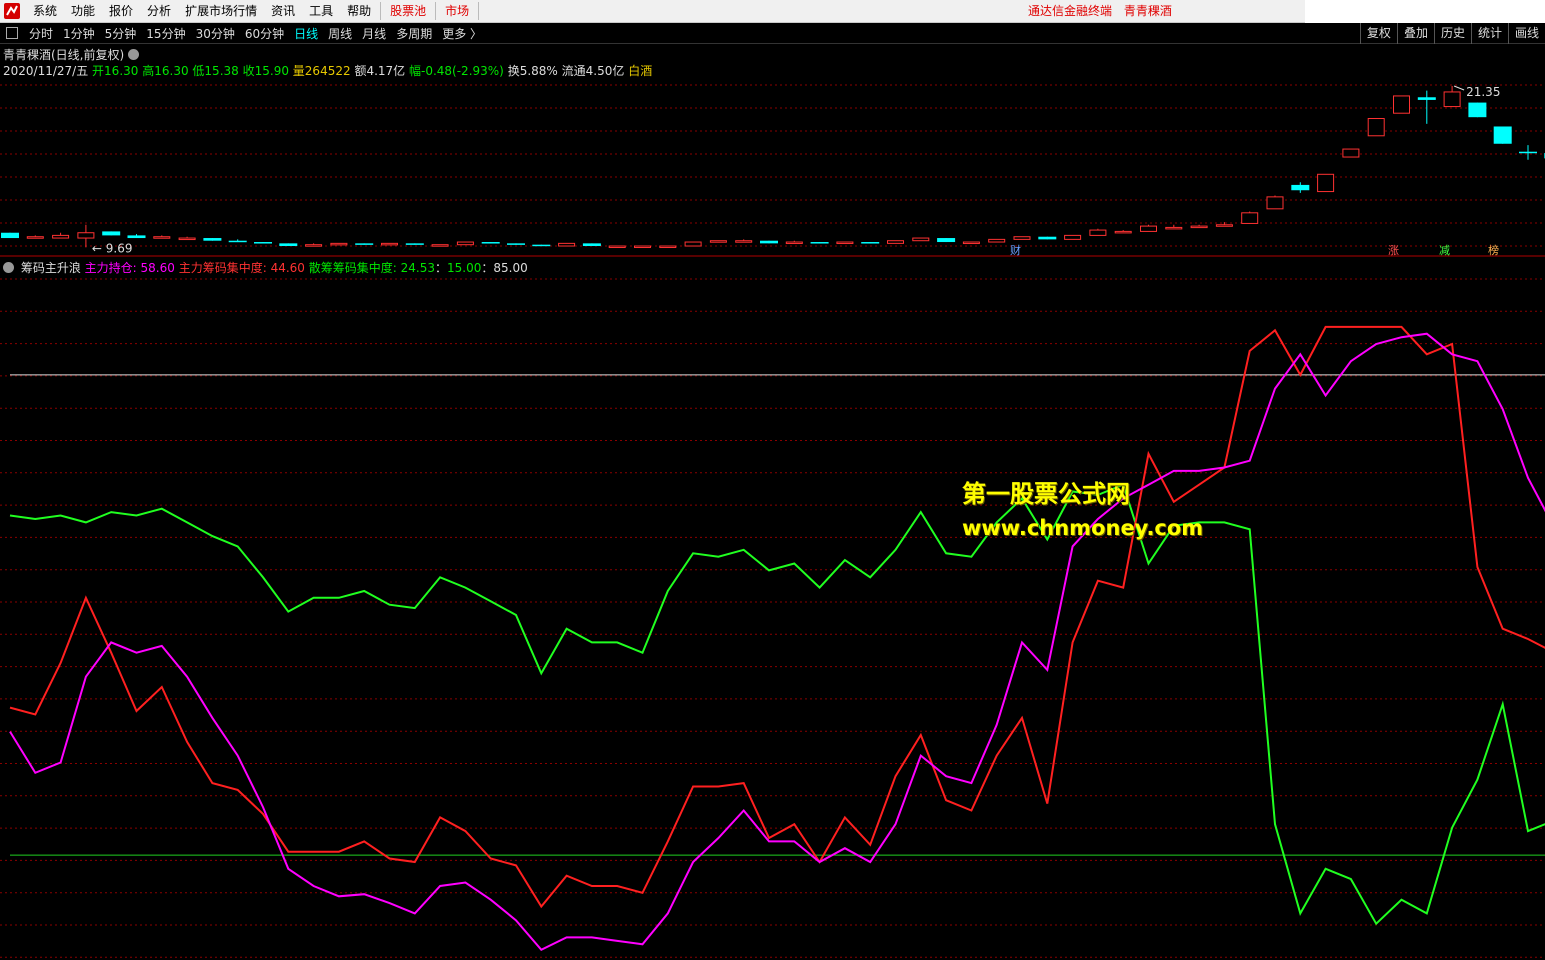 The image size is (1545, 960). What do you see at coordinates (1483, 92) in the screenshot?
I see `high-mark-label: 21.35` at bounding box center [1483, 92].